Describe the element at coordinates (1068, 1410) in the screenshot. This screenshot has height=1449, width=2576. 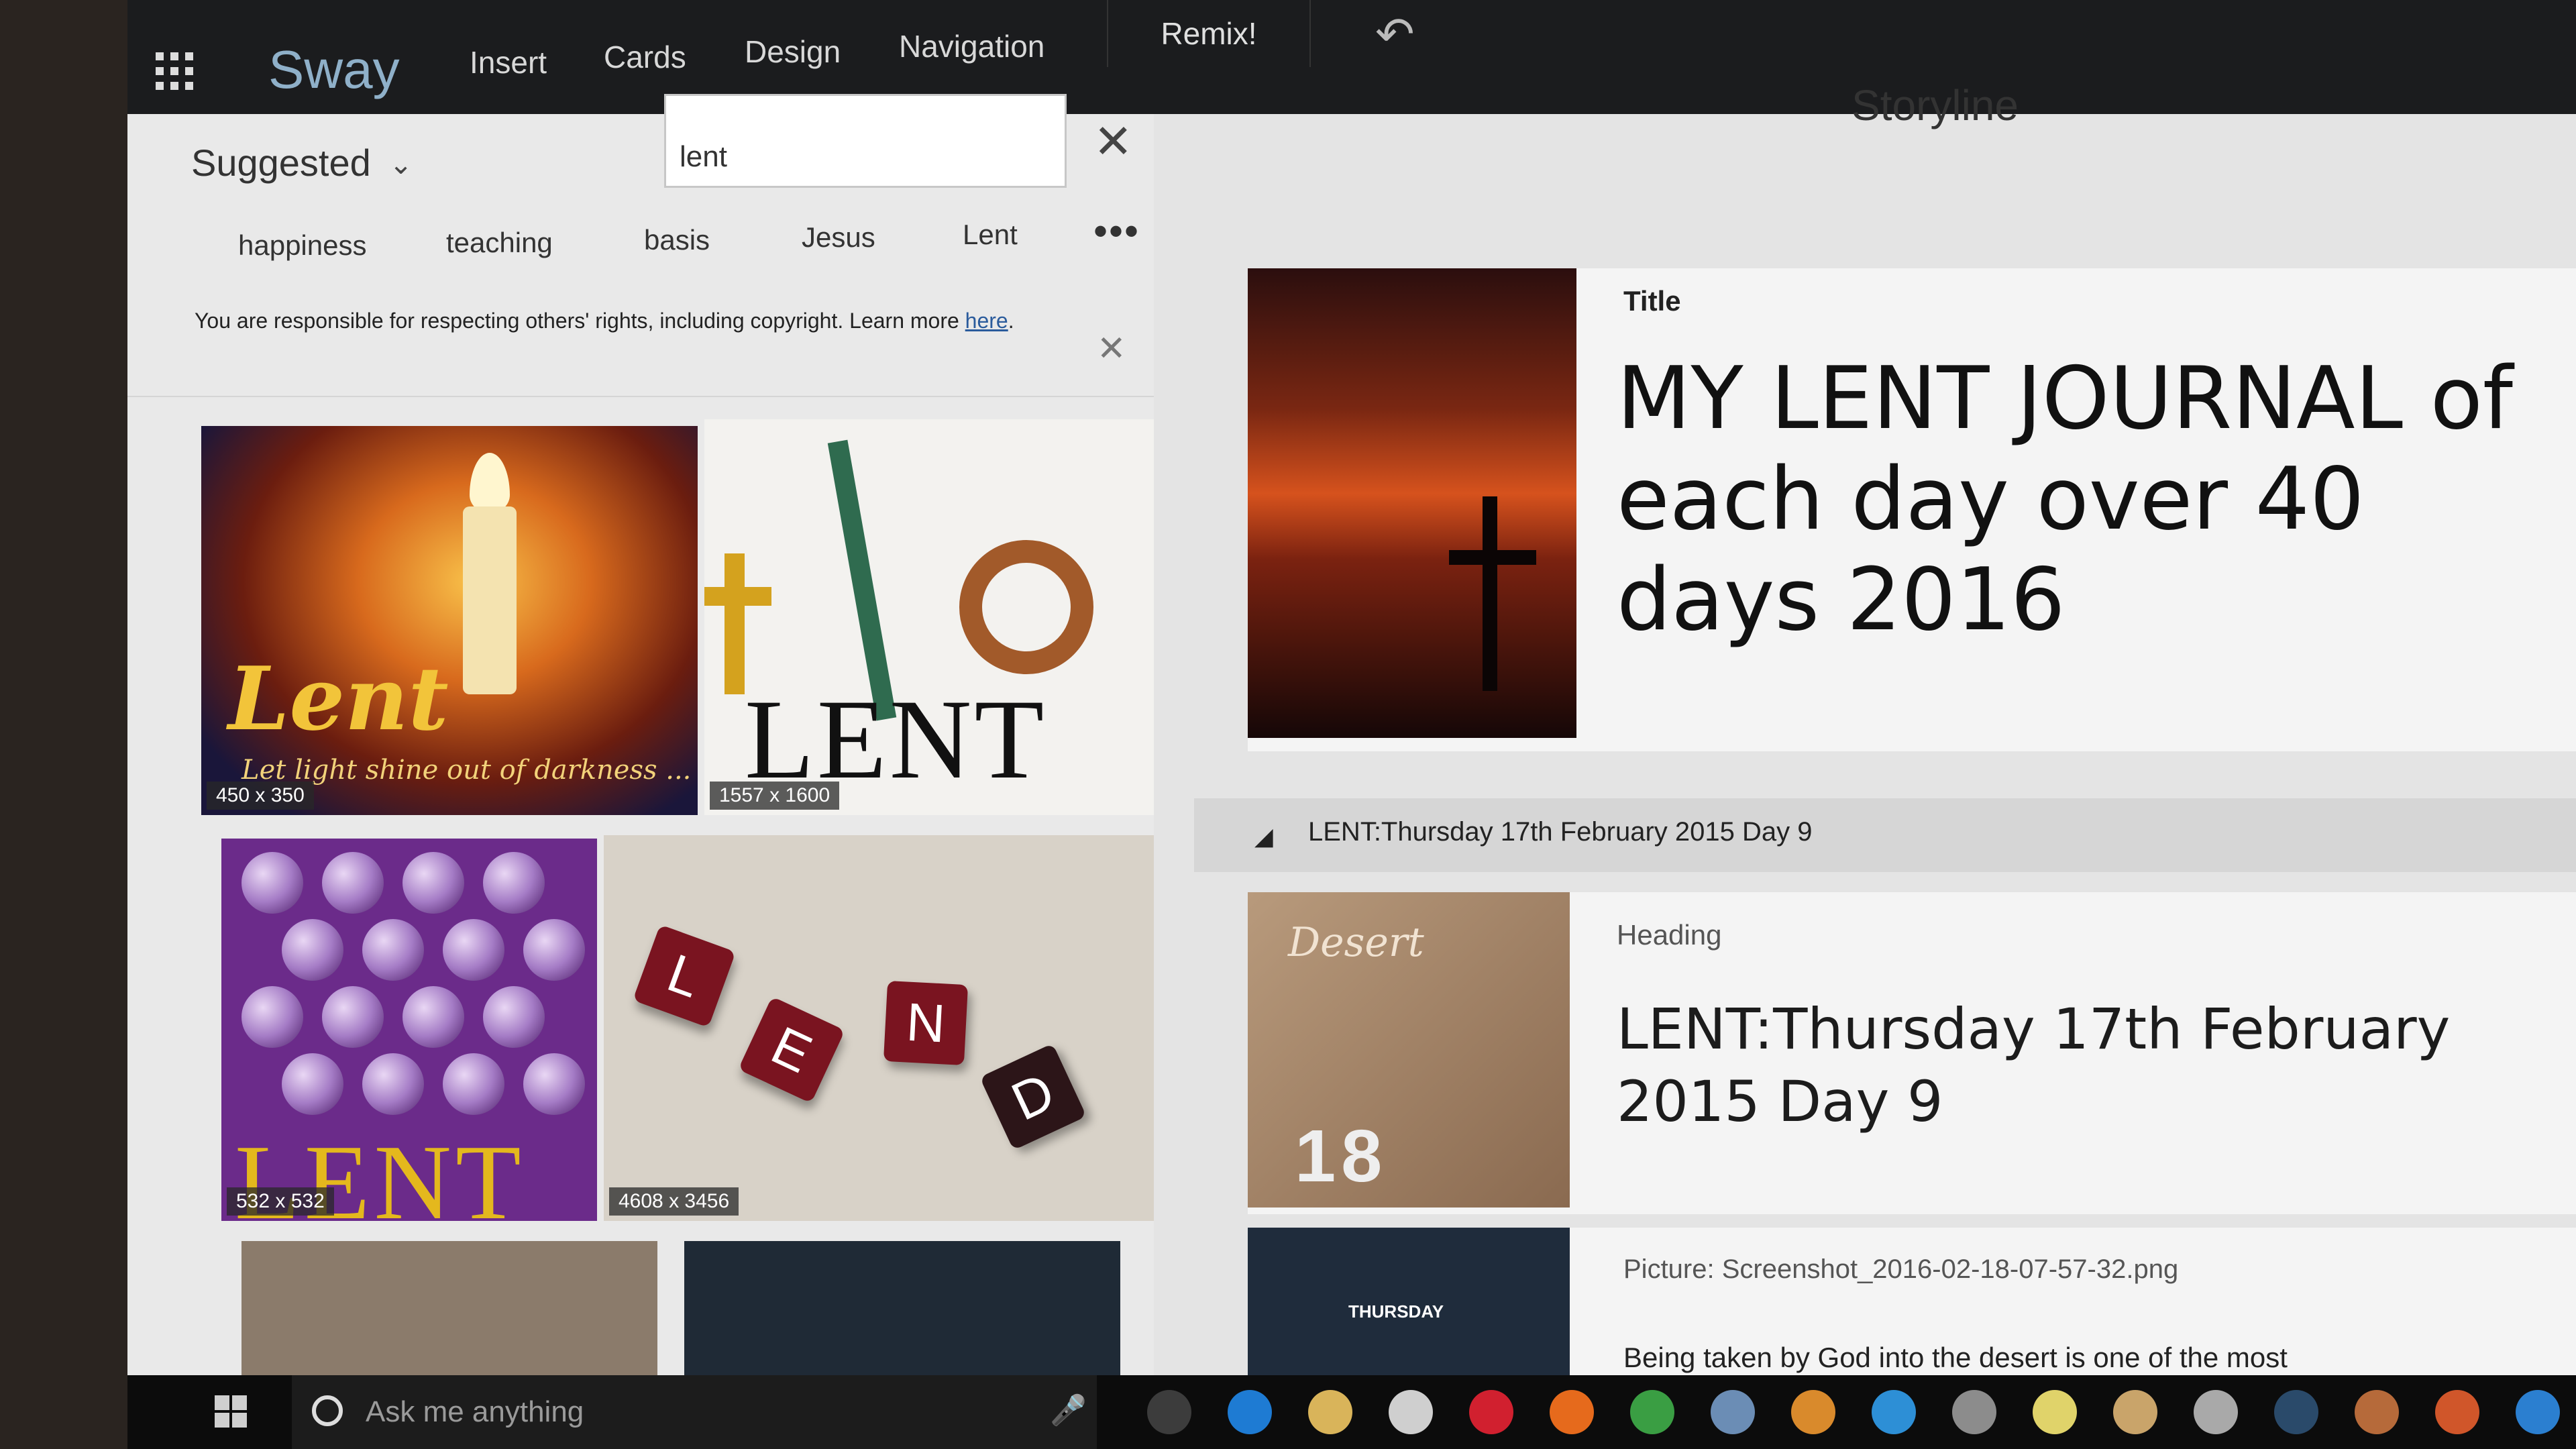
I see `microphone-icon: 🎤` at that location.